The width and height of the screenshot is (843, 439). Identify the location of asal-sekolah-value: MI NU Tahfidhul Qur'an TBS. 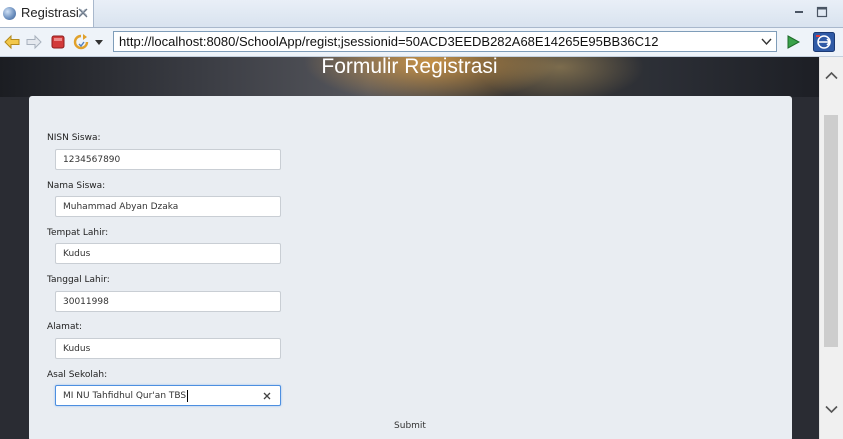
(125, 396).